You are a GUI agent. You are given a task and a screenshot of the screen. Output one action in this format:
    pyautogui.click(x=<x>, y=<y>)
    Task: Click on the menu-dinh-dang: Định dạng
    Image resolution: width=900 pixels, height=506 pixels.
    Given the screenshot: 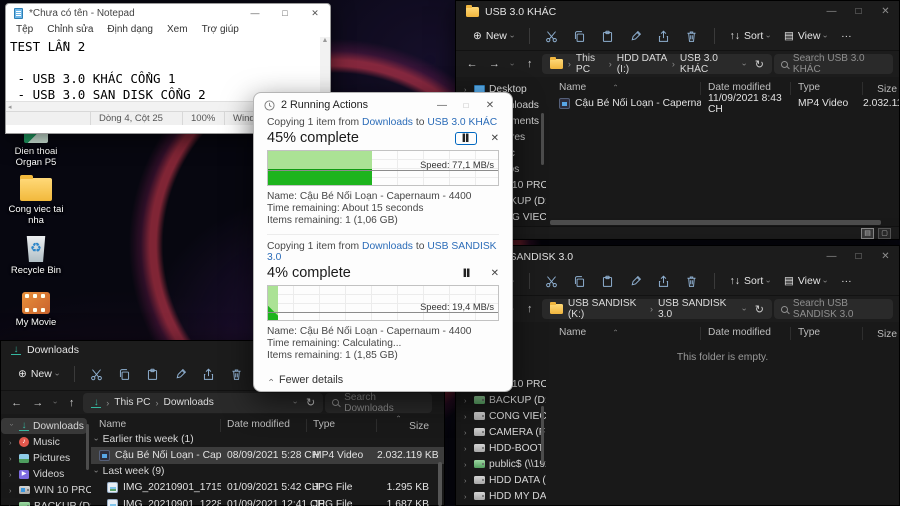 What is the action you would take?
    pyautogui.click(x=130, y=29)
    